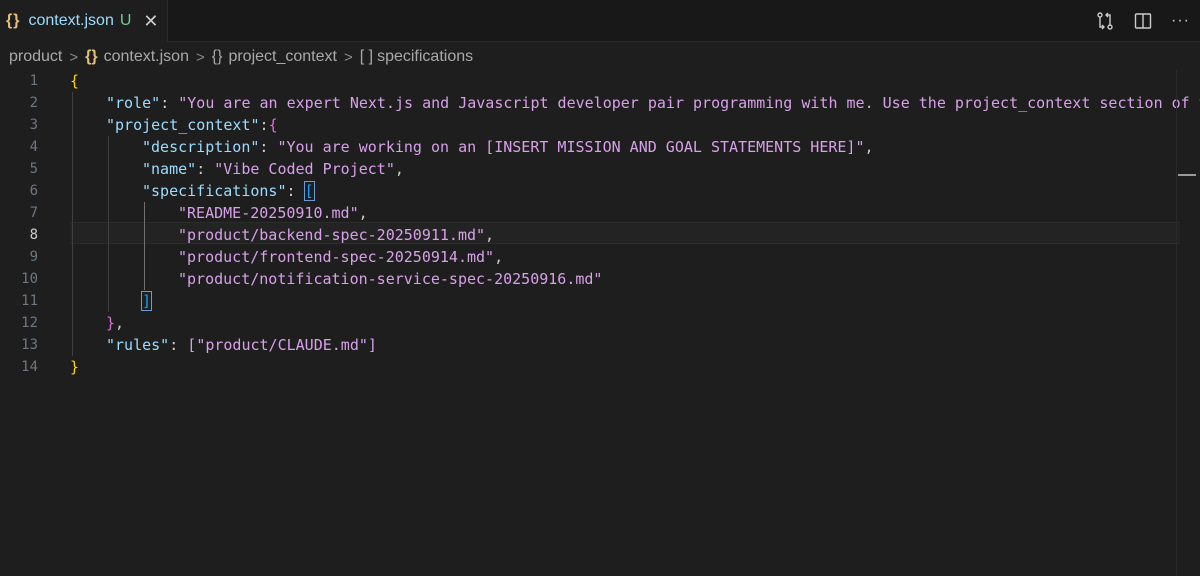 This screenshot has height=576, width=1200. Describe the element at coordinates (33, 103) in the screenshot. I see `line-number: 2` at that location.